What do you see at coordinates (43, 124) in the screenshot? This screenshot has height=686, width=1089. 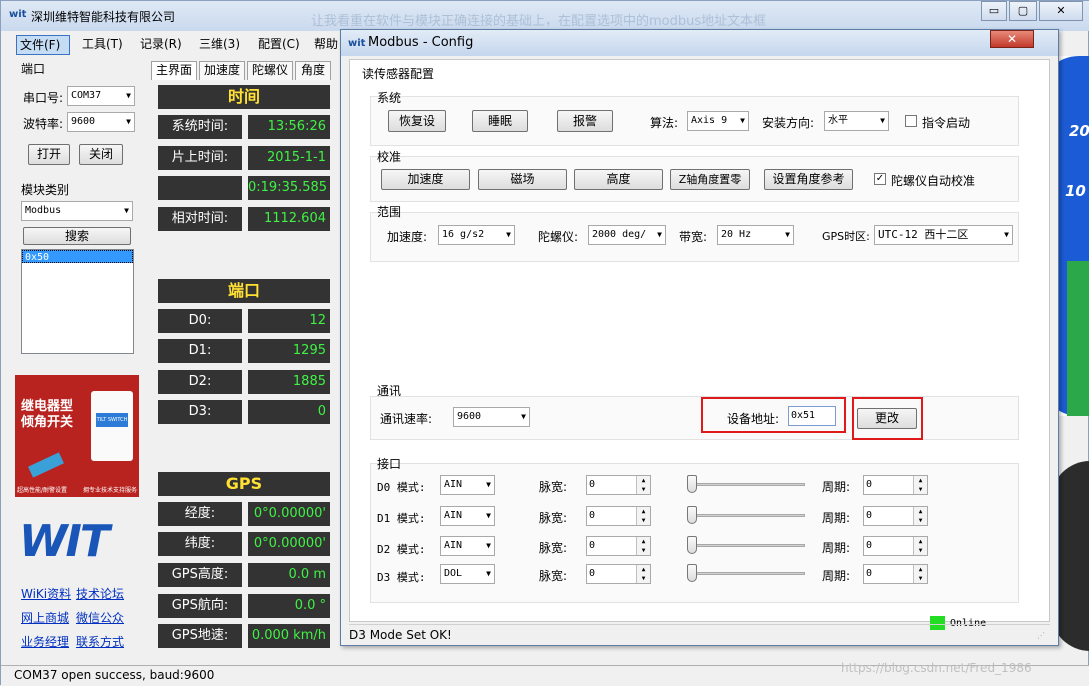 I see `baud-label: 波特率:` at bounding box center [43, 124].